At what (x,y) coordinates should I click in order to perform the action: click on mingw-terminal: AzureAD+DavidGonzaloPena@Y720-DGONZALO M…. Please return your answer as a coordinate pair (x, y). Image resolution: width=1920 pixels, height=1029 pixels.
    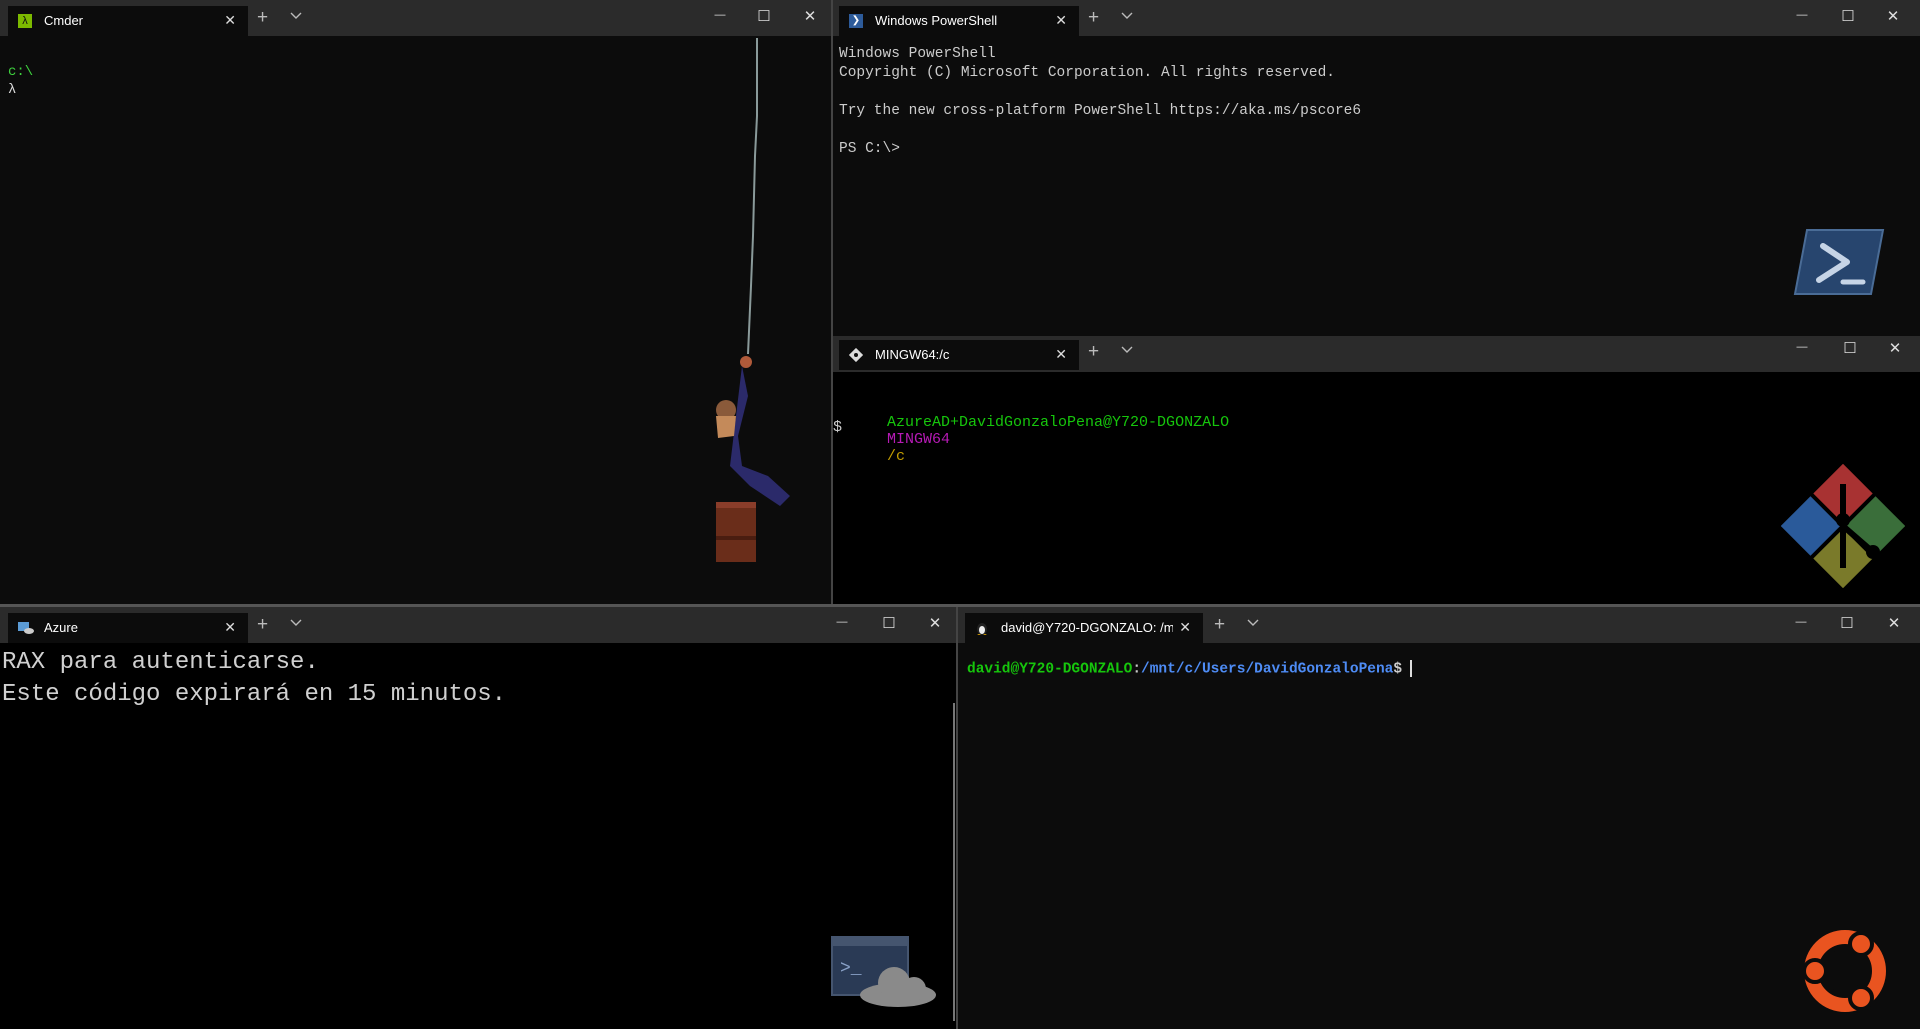
    Looking at the image, I should click on (1375, 488).